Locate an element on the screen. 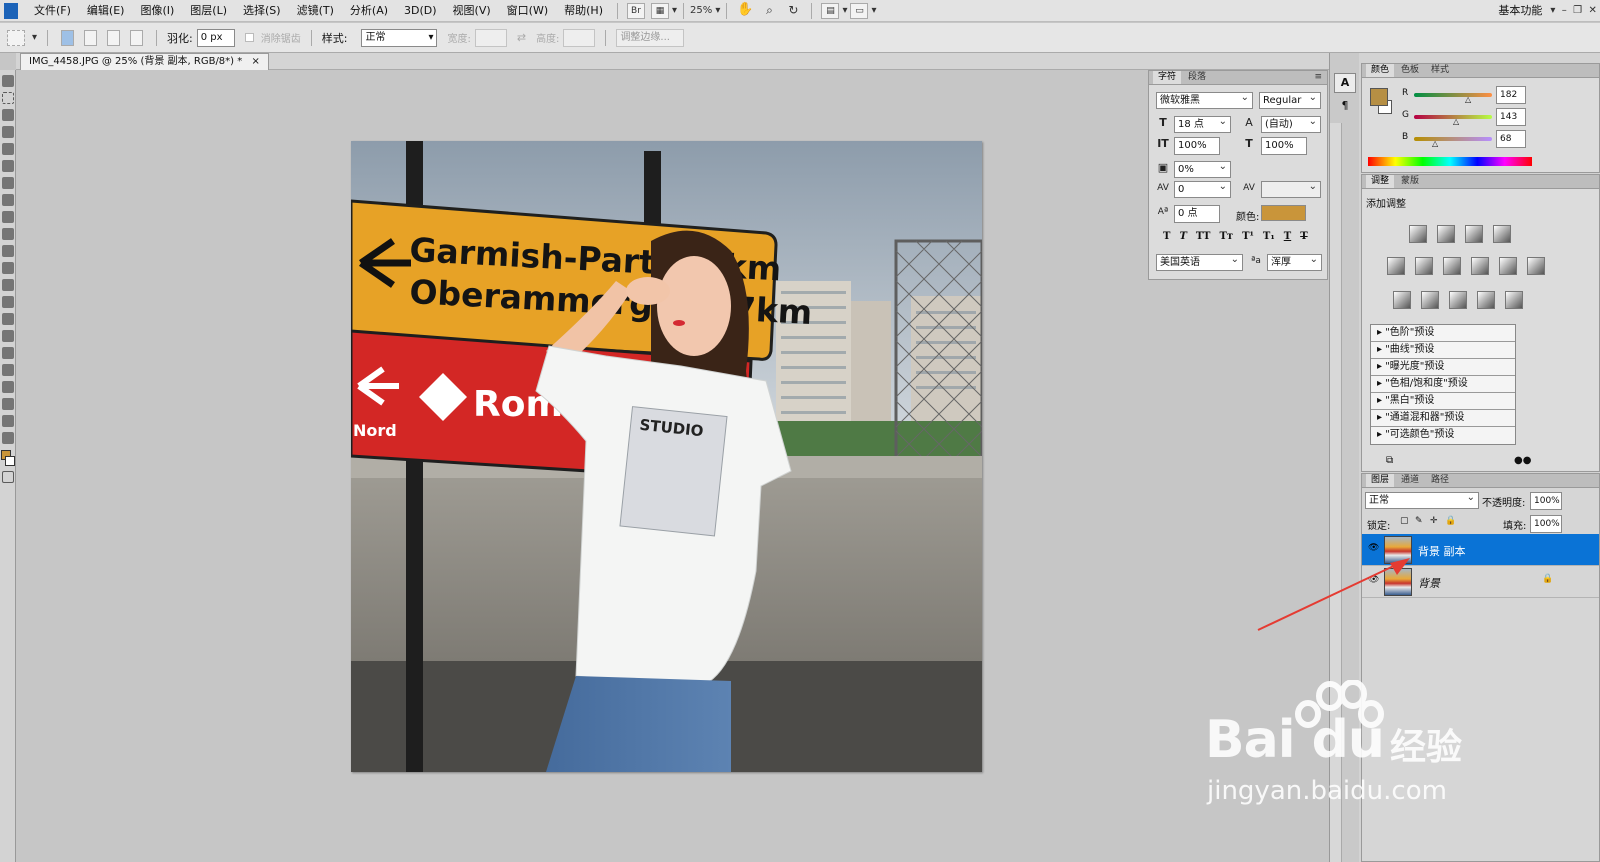 The width and height of the screenshot is (1600, 862). text-color-swatch is located at coordinates (1283, 213).